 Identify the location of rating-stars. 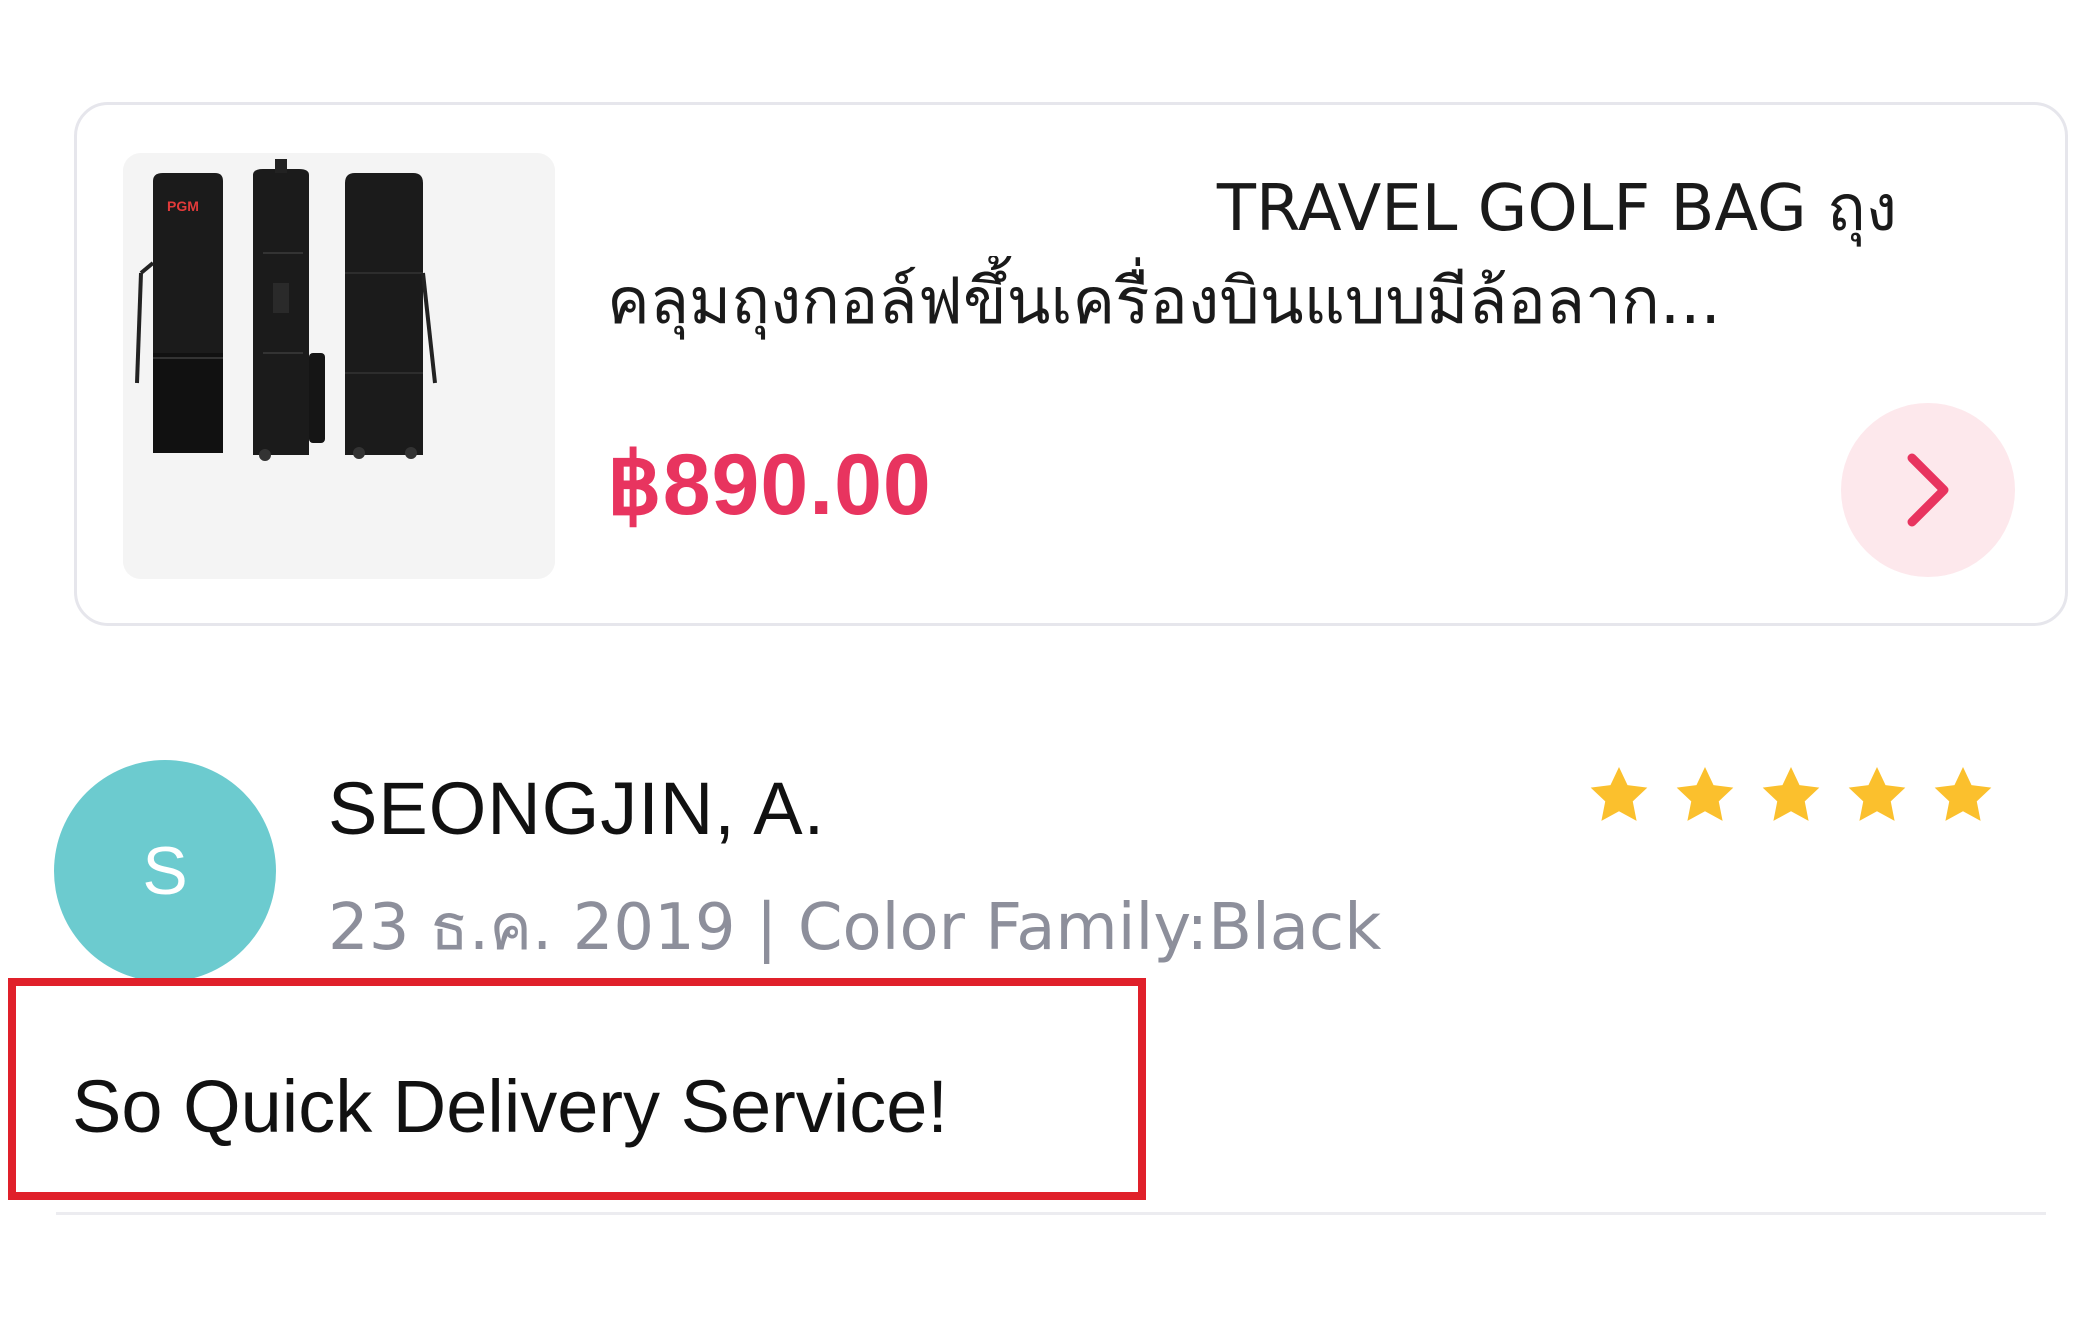
(1791, 795).